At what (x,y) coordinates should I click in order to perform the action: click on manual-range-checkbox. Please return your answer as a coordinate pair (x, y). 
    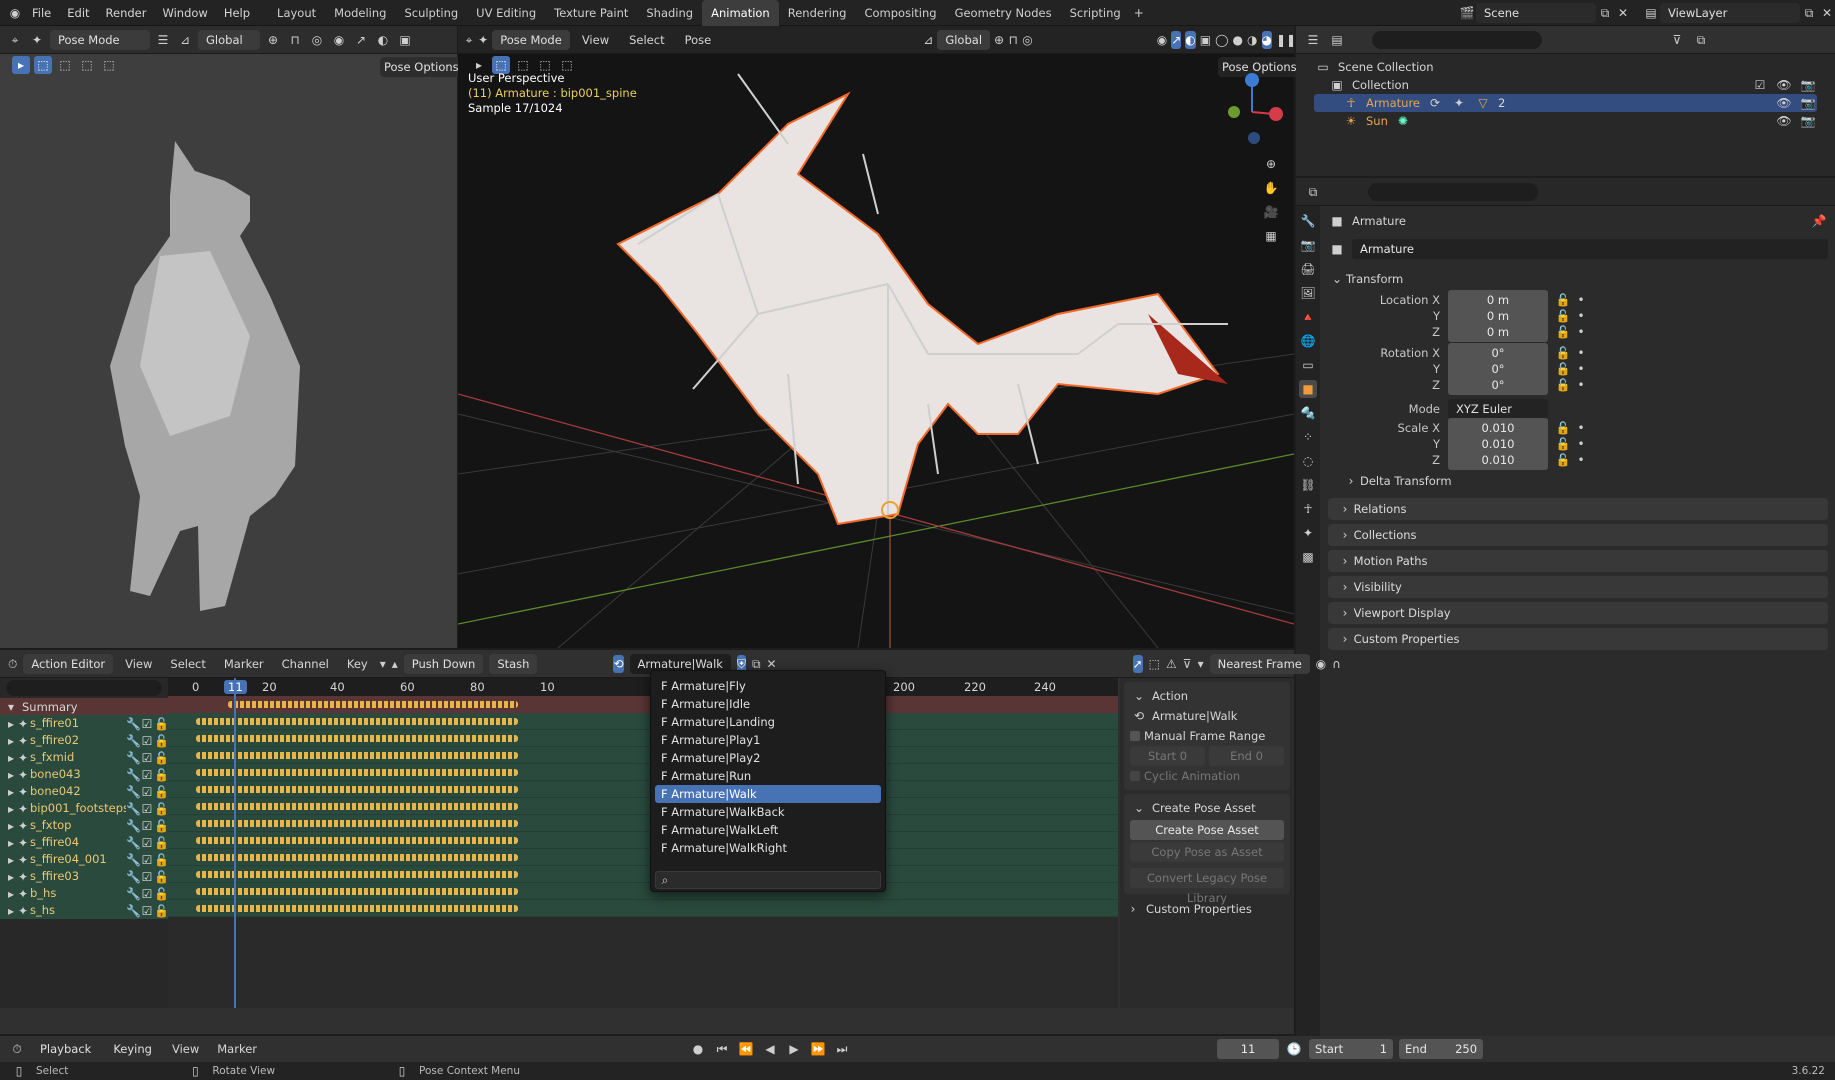
    Looking at the image, I should click on (1135, 736).